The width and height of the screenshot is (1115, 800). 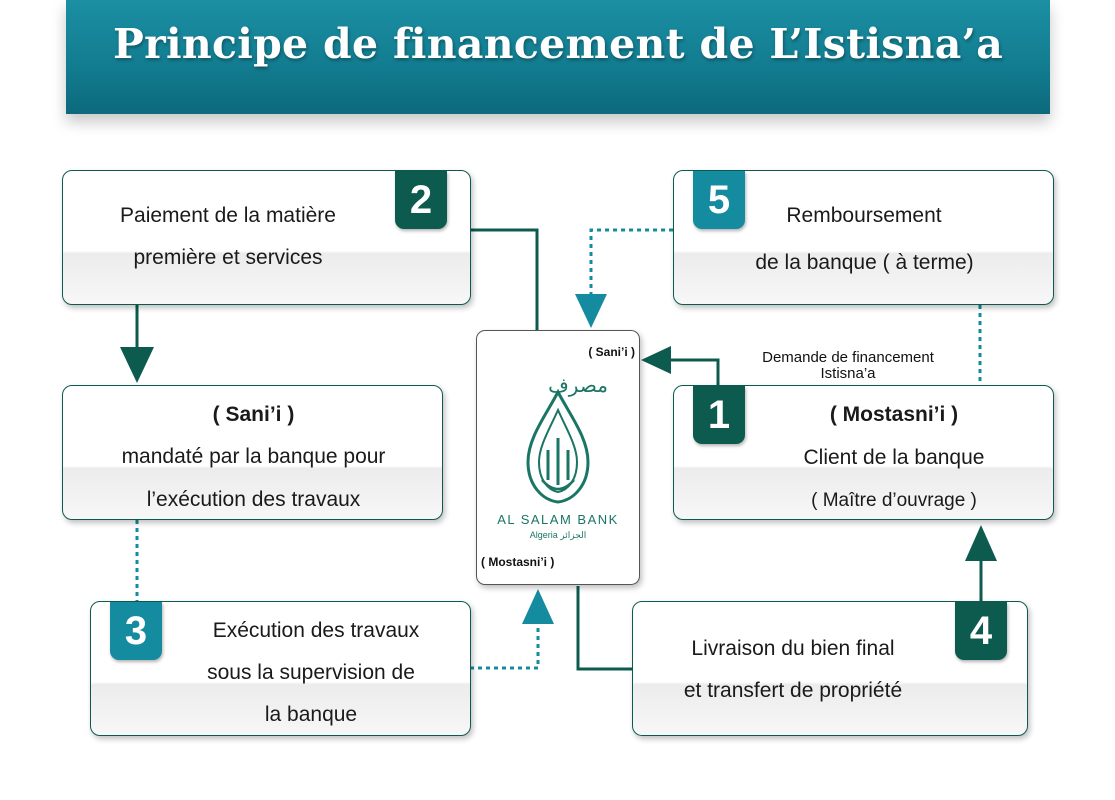 What do you see at coordinates (253, 499) in the screenshot?
I see `sani-line2: l’exécution des travaux` at bounding box center [253, 499].